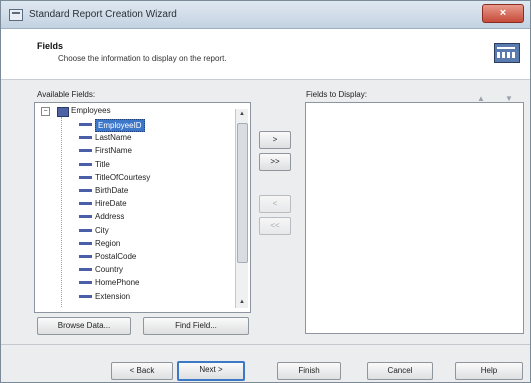  I want to click on field-item: EmployeeID, so click(154, 125).